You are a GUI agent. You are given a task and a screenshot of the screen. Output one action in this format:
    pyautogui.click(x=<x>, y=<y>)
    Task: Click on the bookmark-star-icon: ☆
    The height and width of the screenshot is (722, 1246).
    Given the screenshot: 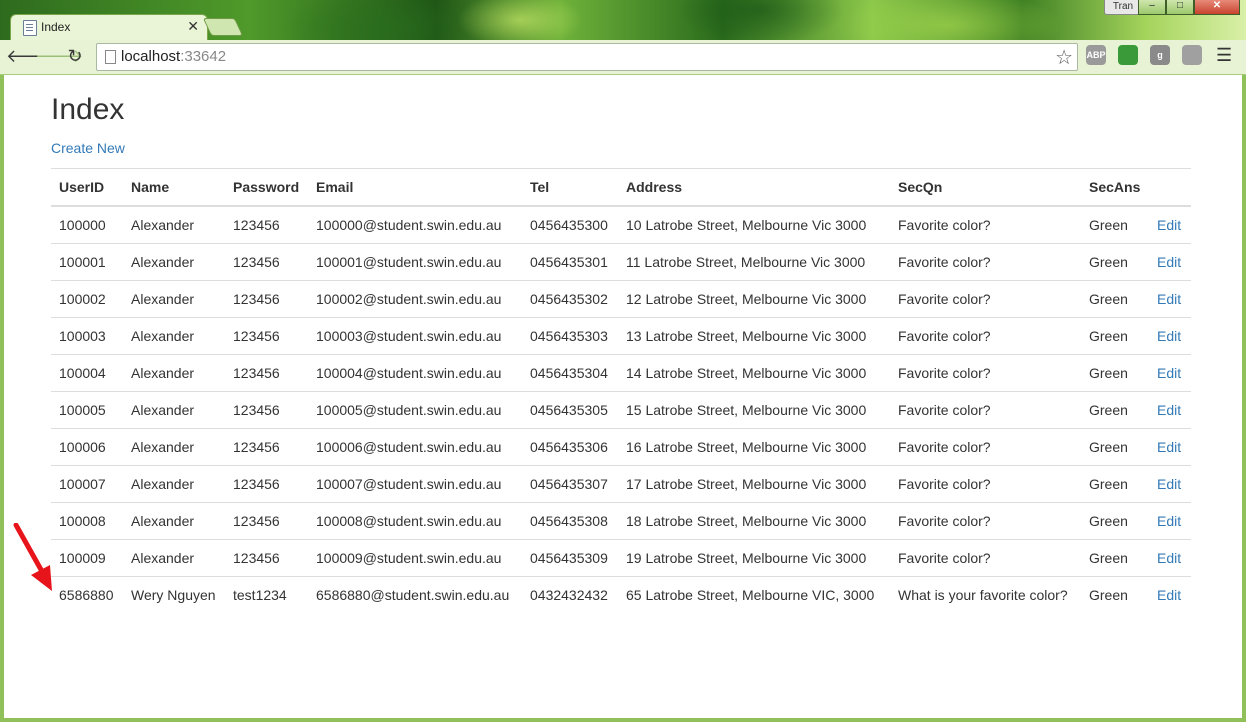 What is the action you would take?
    pyautogui.click(x=1064, y=57)
    